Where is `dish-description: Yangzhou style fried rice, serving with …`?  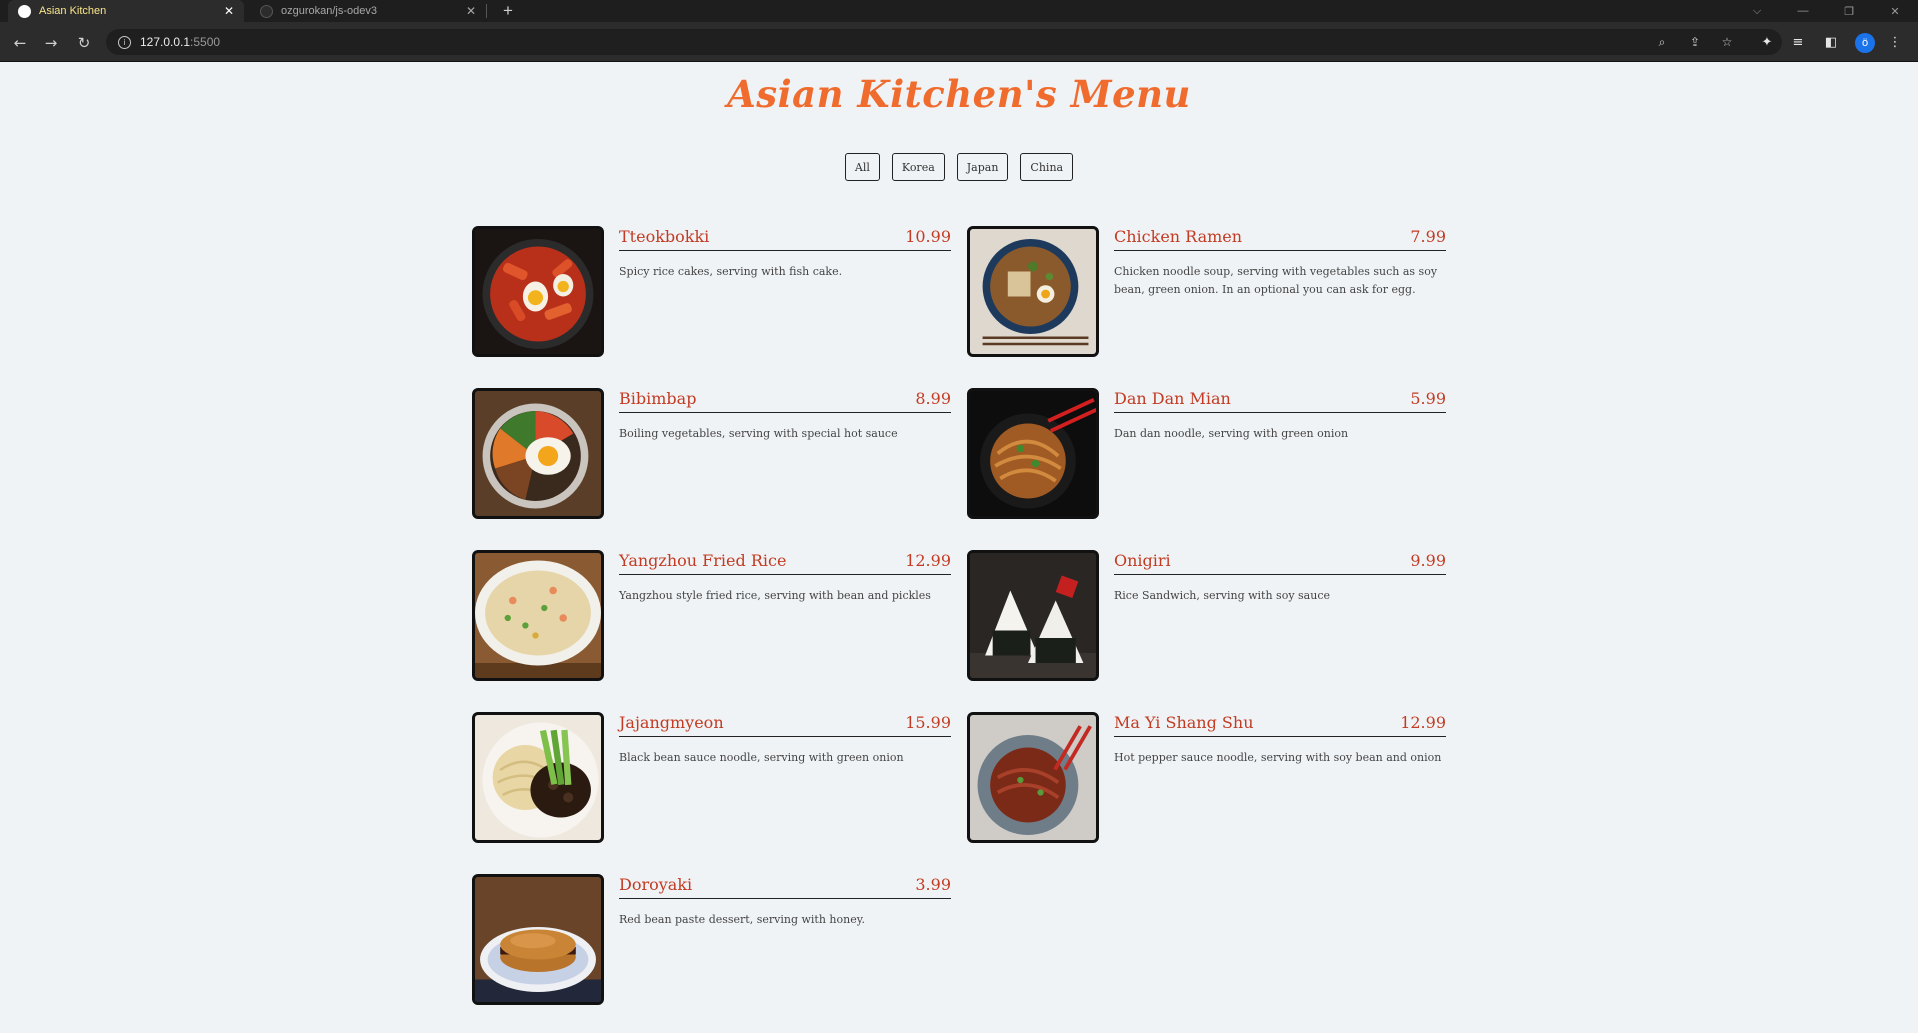
dish-description: Yangzhou style fried rice, serving with … is located at coordinates (775, 595).